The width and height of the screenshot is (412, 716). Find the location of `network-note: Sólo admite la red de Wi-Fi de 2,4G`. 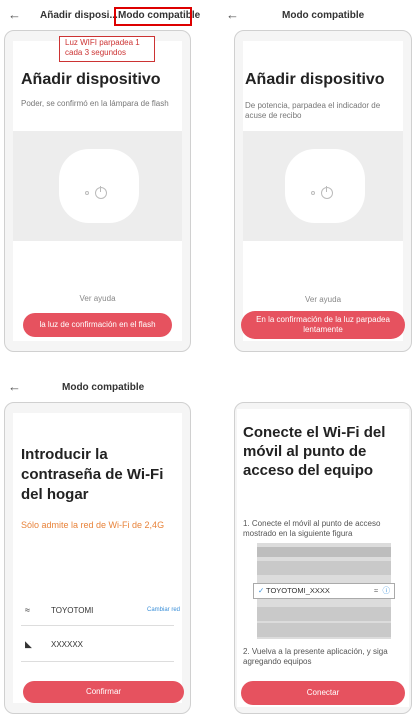

network-note: Sólo admite la red de Wi-Fi de 2,4G is located at coordinates (93, 525).